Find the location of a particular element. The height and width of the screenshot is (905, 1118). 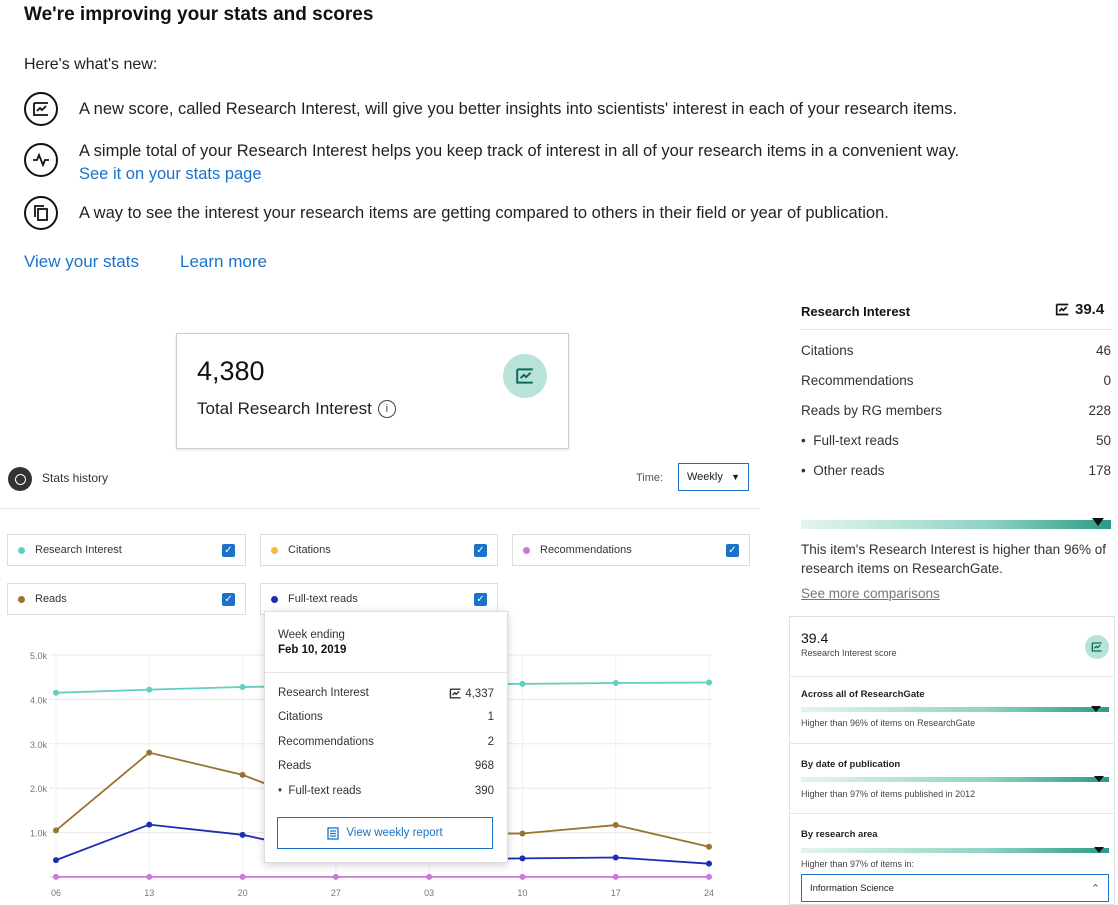

tooltip-row-reads: Reads 968 is located at coordinates (386, 766).